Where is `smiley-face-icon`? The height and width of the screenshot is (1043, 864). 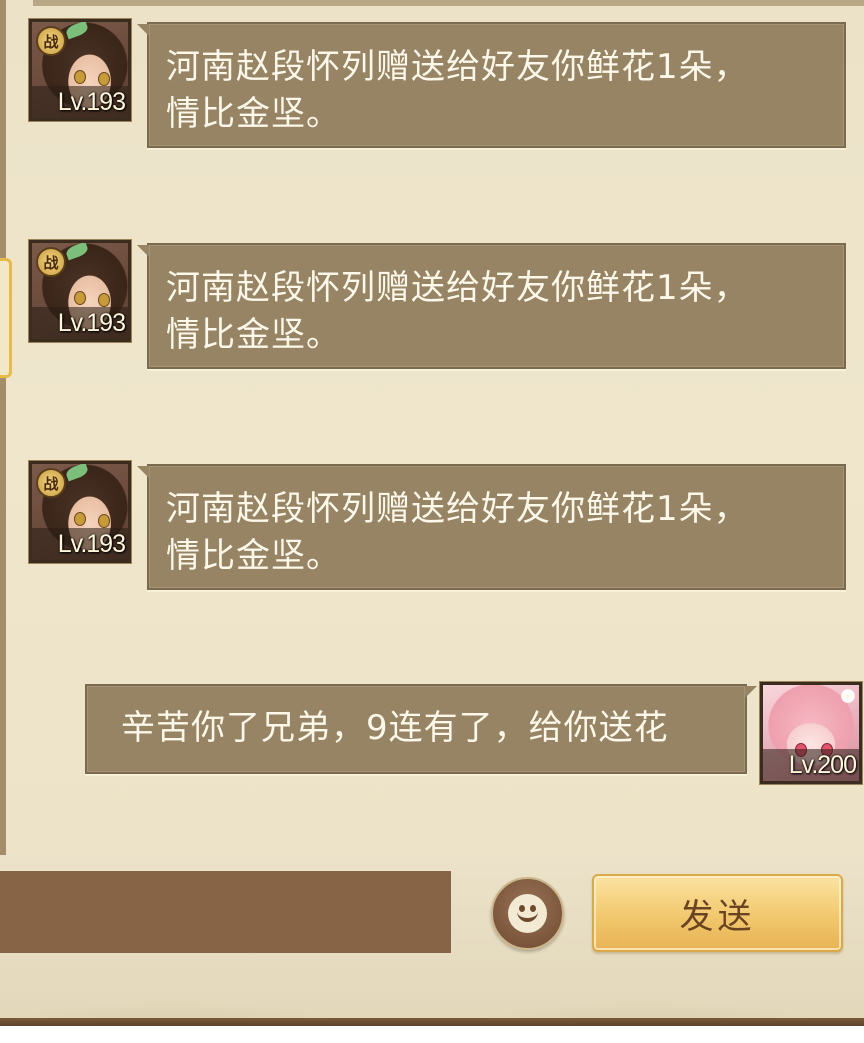 smiley-face-icon is located at coordinates (527, 913).